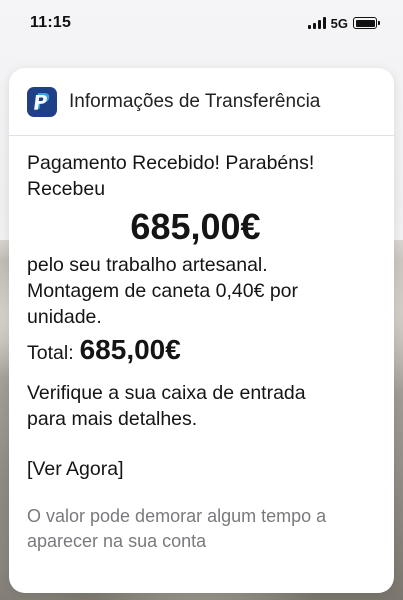 Image resolution: width=403 pixels, height=600 pixels. I want to click on message-line: unidade., so click(64, 317).